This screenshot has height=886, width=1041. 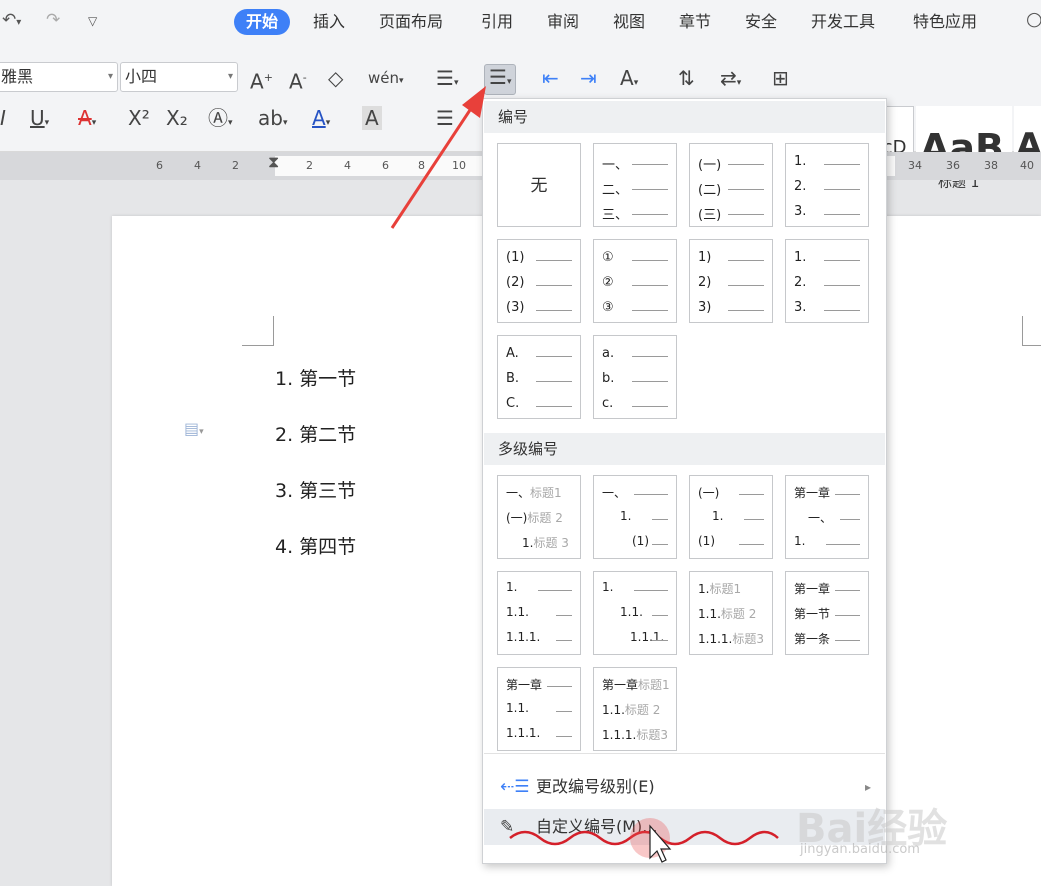 What do you see at coordinates (1033, 19) in the screenshot?
I see `search-icon: ○` at bounding box center [1033, 19].